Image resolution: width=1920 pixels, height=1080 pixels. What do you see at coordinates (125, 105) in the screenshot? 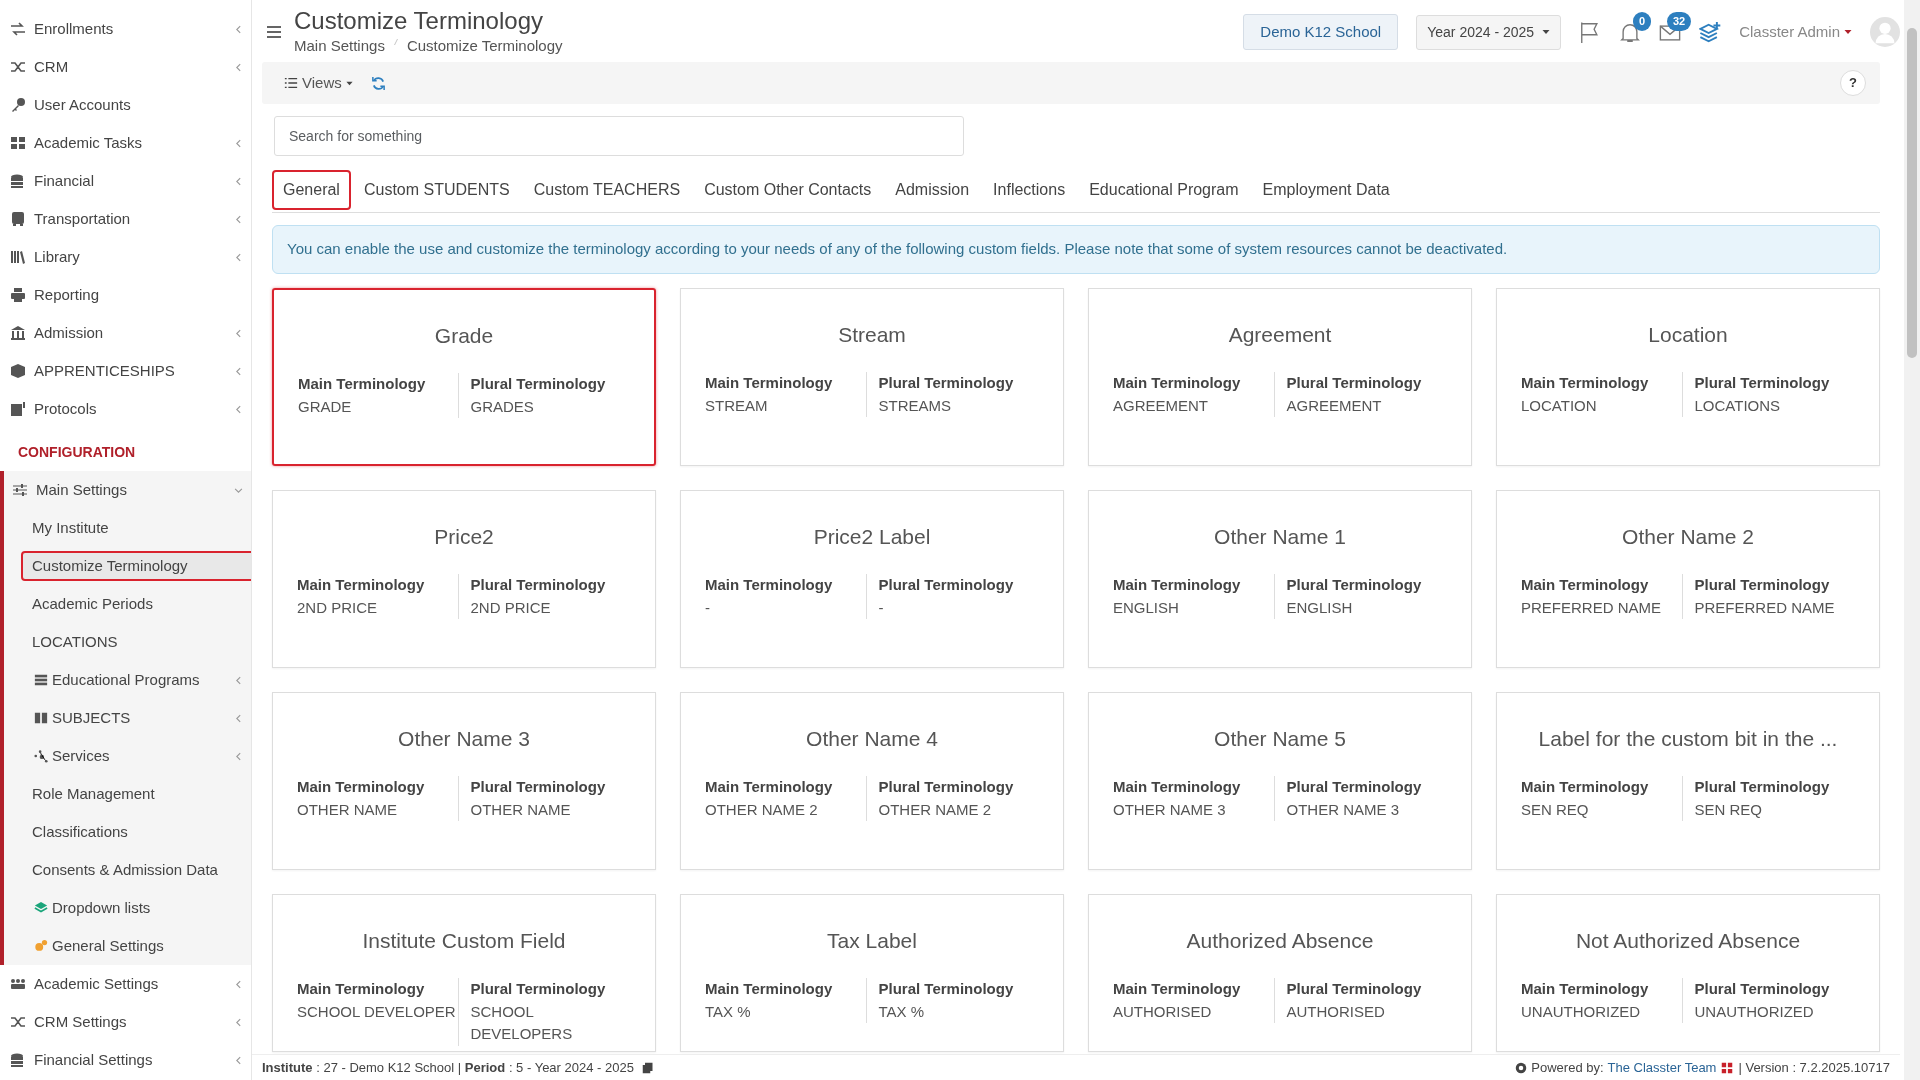
I see `sidebar-item: User Accounts` at bounding box center [125, 105].